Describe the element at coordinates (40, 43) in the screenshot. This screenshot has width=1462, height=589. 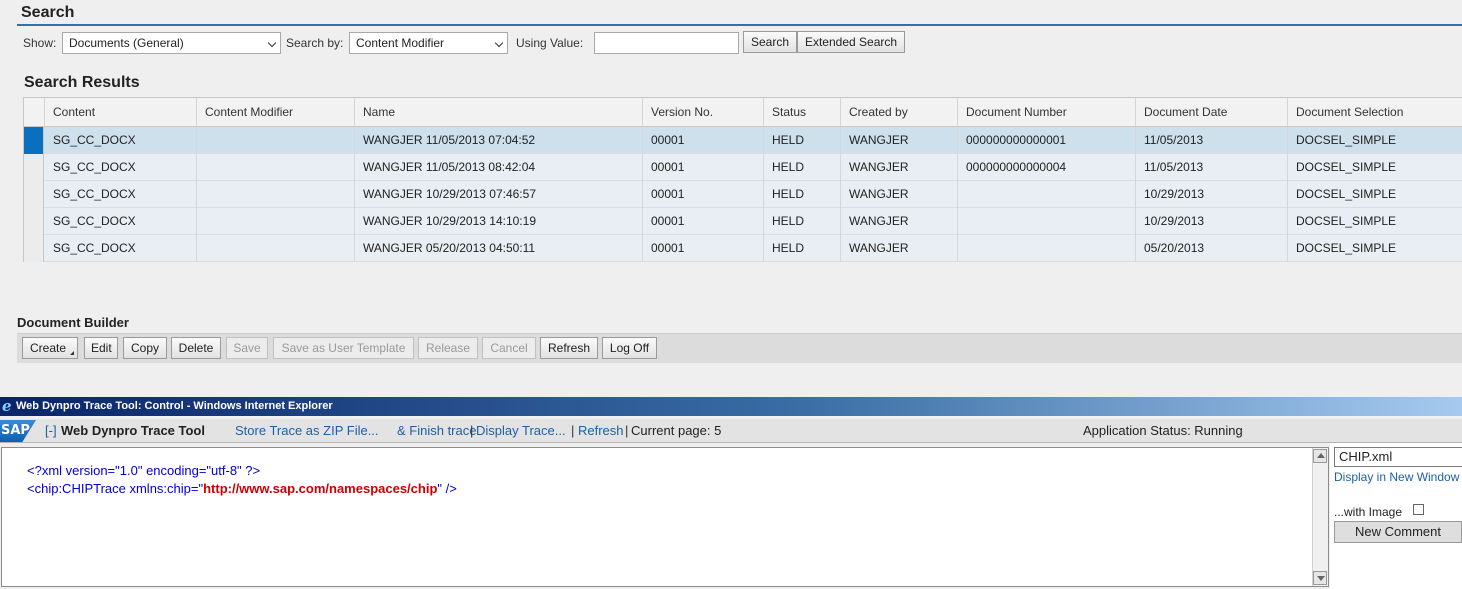
I see `show-label: Show:` at that location.